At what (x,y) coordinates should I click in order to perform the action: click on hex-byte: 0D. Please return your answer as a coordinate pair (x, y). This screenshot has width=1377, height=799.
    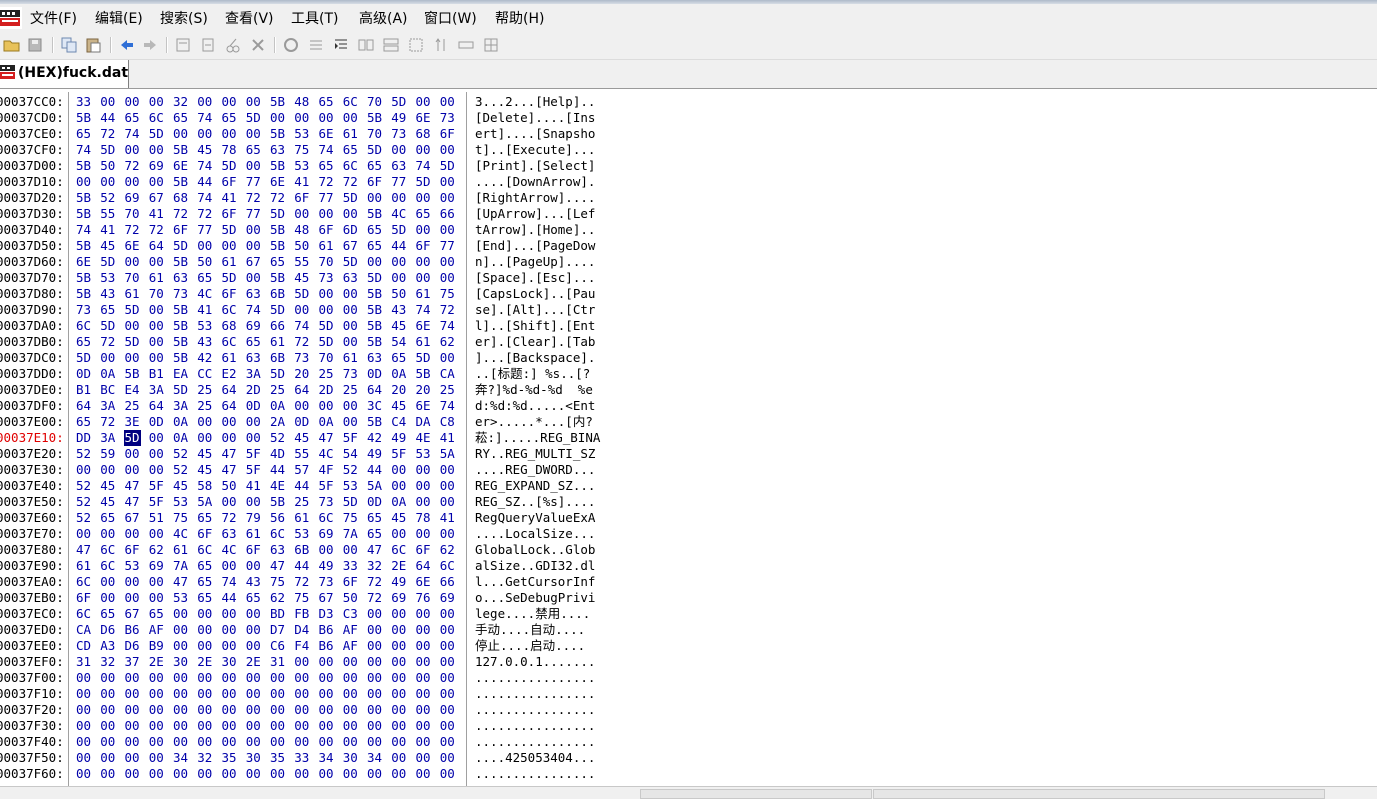
    Looking at the image, I should click on (374, 502).